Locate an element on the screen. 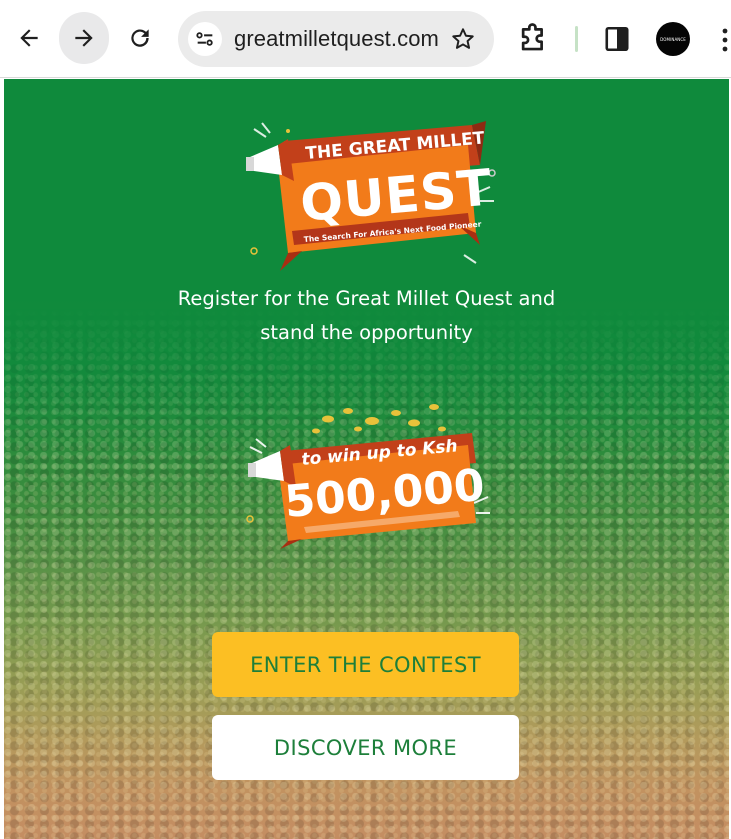  forward-button is located at coordinates (84, 38).